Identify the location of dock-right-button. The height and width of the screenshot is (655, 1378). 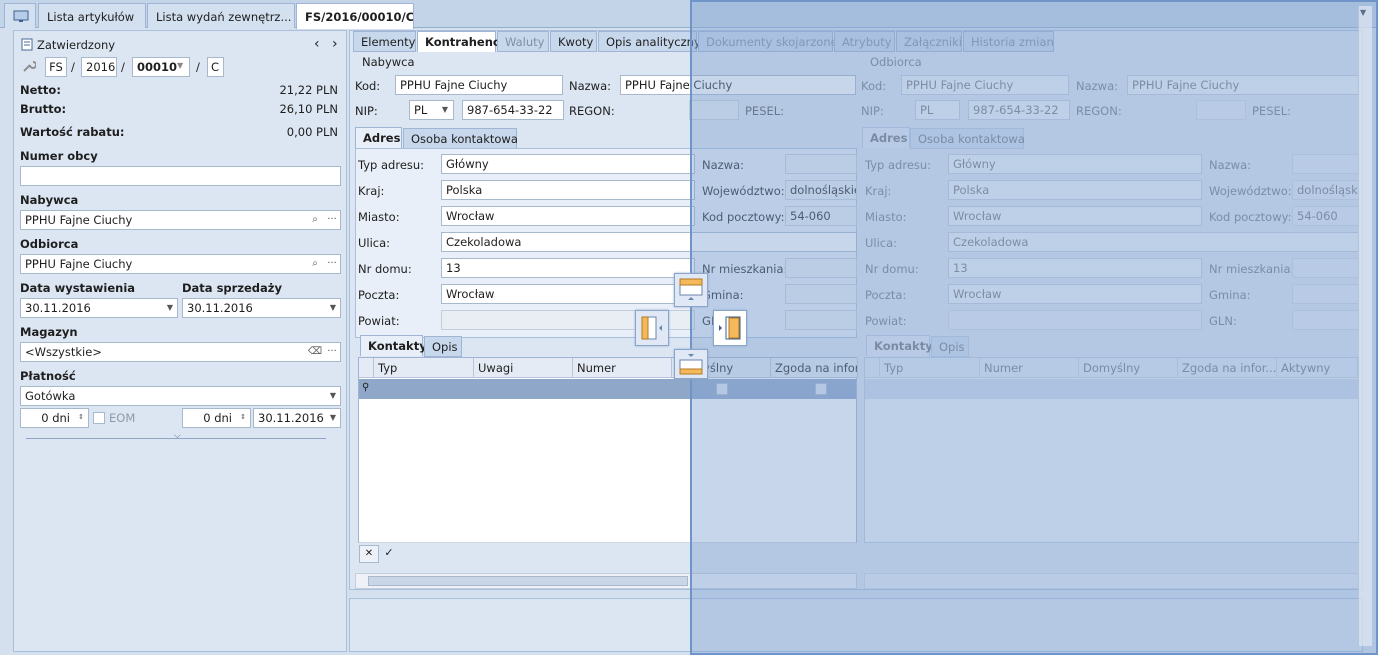
(730, 328).